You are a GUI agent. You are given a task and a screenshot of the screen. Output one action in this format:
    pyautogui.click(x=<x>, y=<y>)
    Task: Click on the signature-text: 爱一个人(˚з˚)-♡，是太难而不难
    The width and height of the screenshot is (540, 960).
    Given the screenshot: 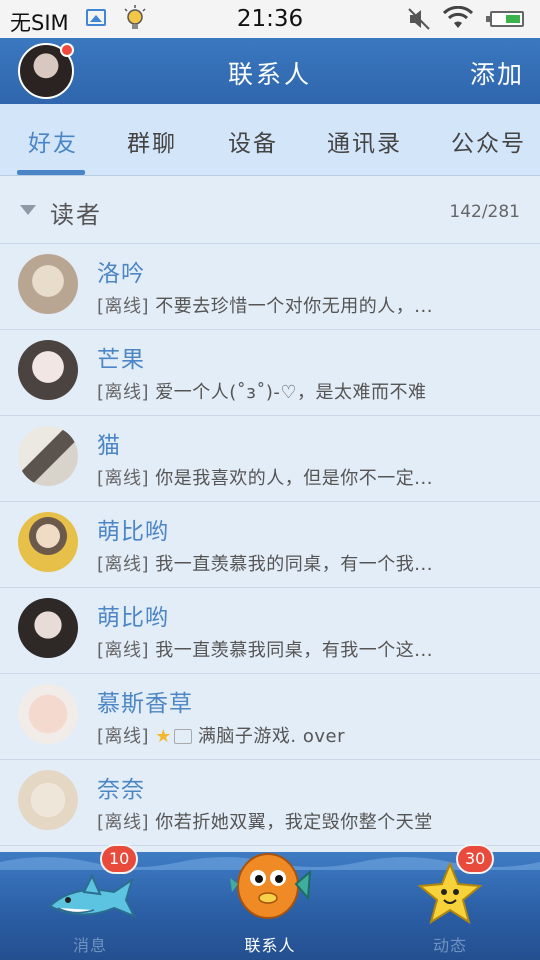 What is the action you would take?
    pyautogui.click(x=291, y=392)
    